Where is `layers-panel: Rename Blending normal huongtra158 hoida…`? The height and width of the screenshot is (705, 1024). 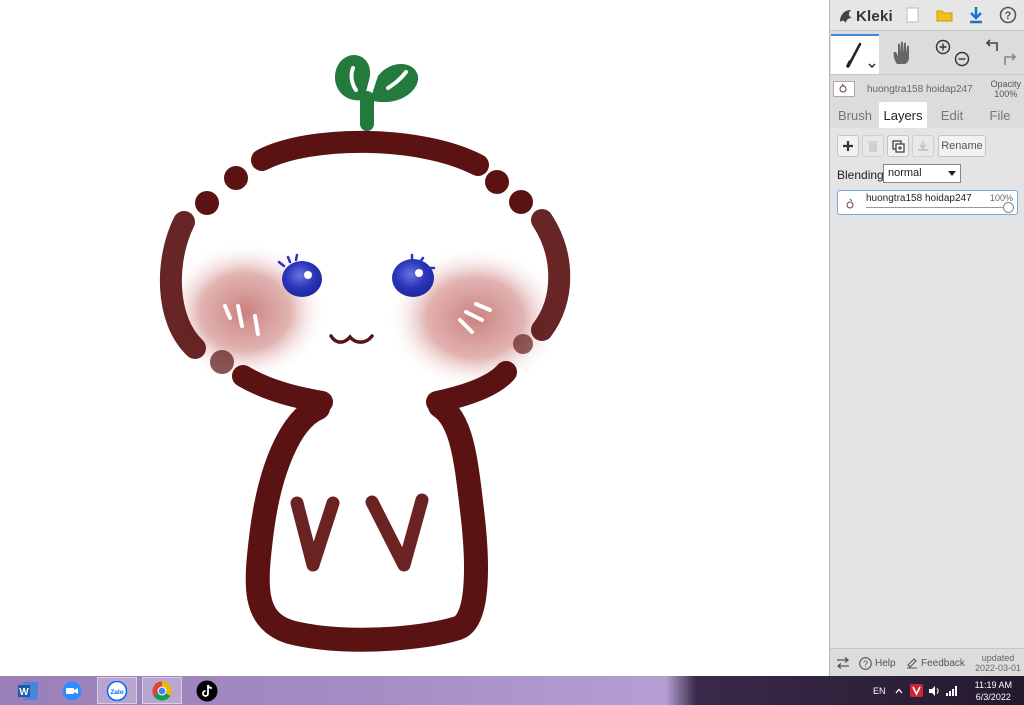 layers-panel: Rename Blending normal huongtra158 hoida… is located at coordinates (927, 388).